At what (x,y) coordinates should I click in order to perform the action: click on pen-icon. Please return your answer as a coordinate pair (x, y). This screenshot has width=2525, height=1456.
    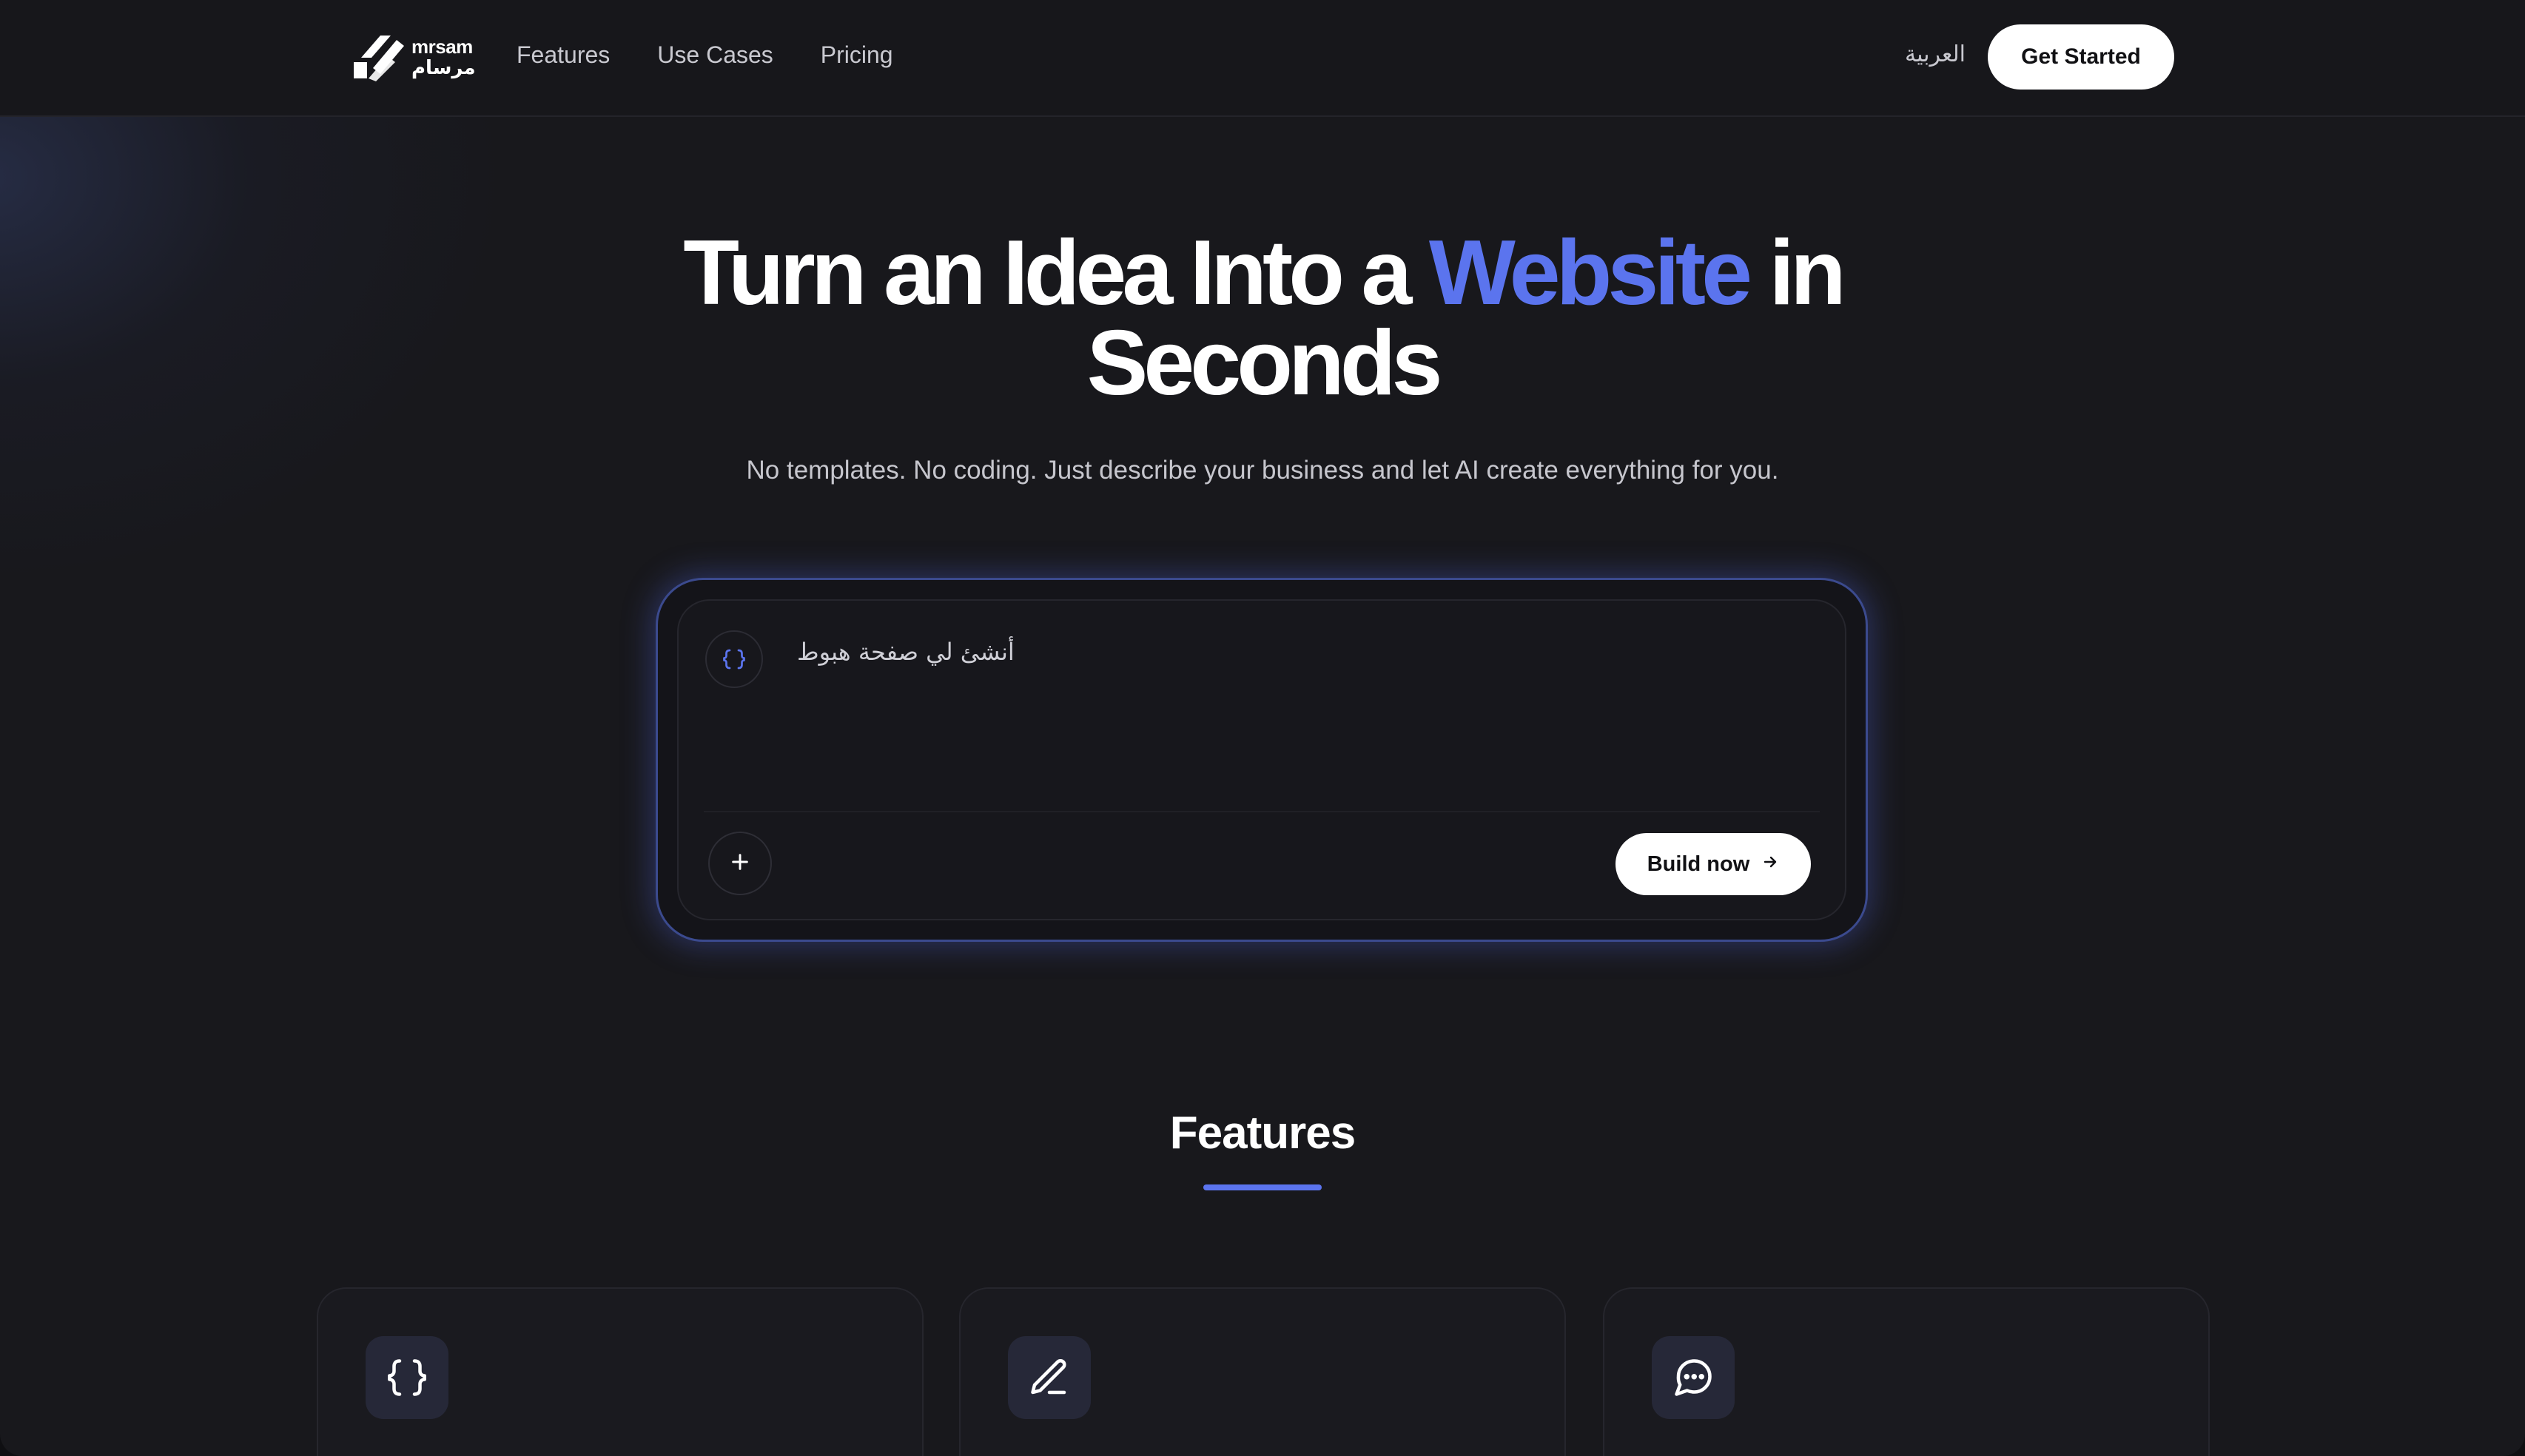
    Looking at the image, I should click on (1049, 1378).